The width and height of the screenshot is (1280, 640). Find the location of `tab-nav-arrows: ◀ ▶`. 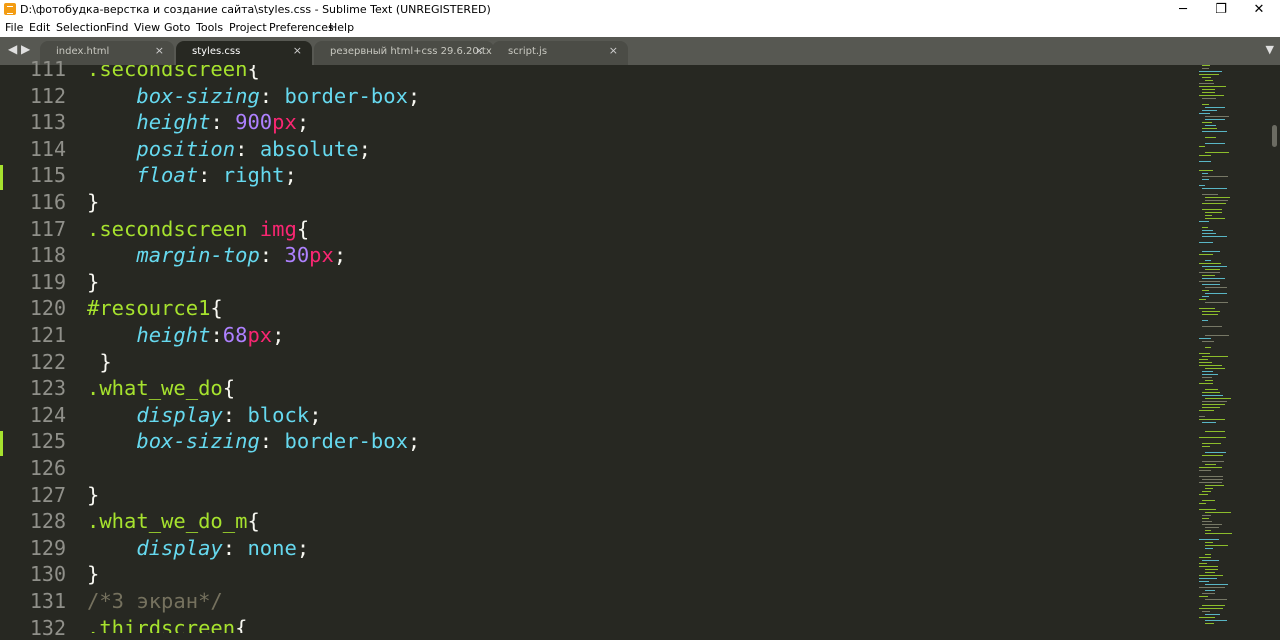

tab-nav-arrows: ◀ ▶ is located at coordinates (19, 49).